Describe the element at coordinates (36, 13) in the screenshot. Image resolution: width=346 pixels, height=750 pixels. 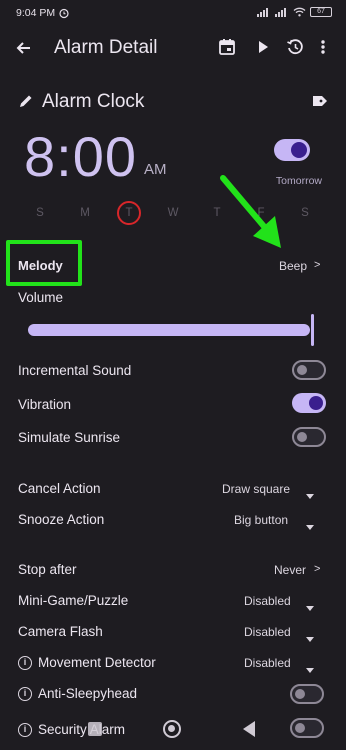
I see `status-time: 9:04 PM` at that location.